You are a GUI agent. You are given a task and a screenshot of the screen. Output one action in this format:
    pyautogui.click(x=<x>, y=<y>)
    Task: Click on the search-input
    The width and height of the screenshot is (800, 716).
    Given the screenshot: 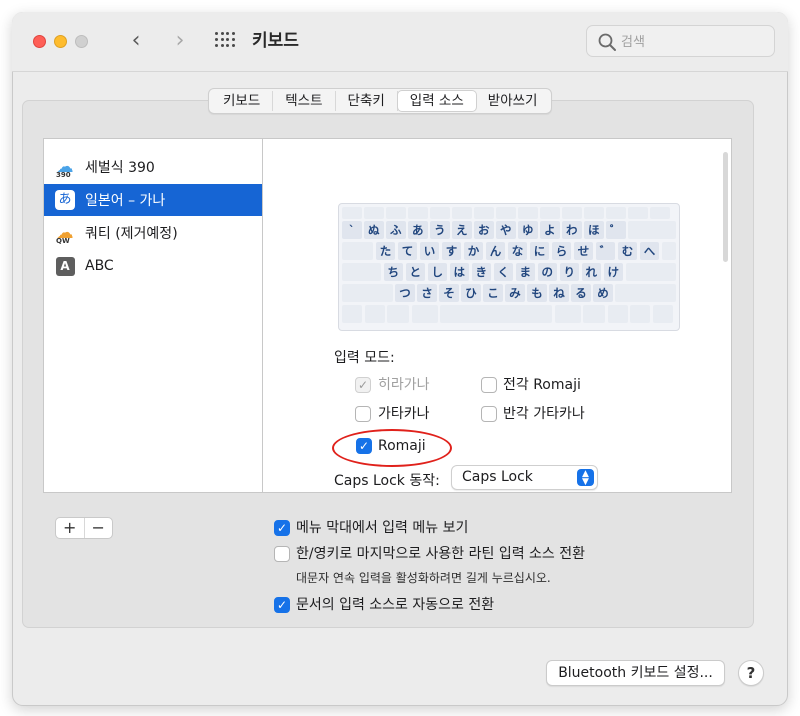 What is the action you would take?
    pyautogui.click(x=691, y=42)
    